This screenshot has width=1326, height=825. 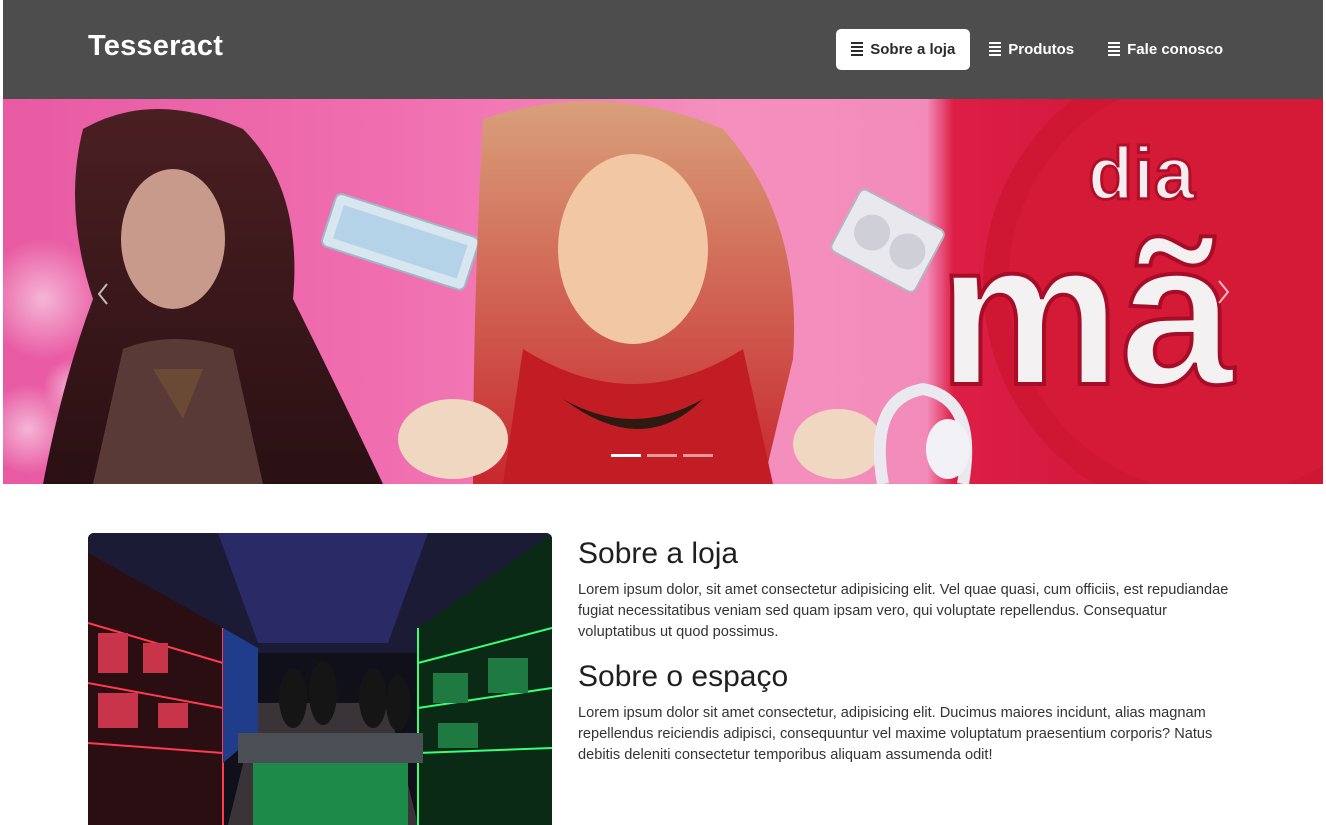 I want to click on nav-link-label: Sobre a loja, so click(x=913, y=49).